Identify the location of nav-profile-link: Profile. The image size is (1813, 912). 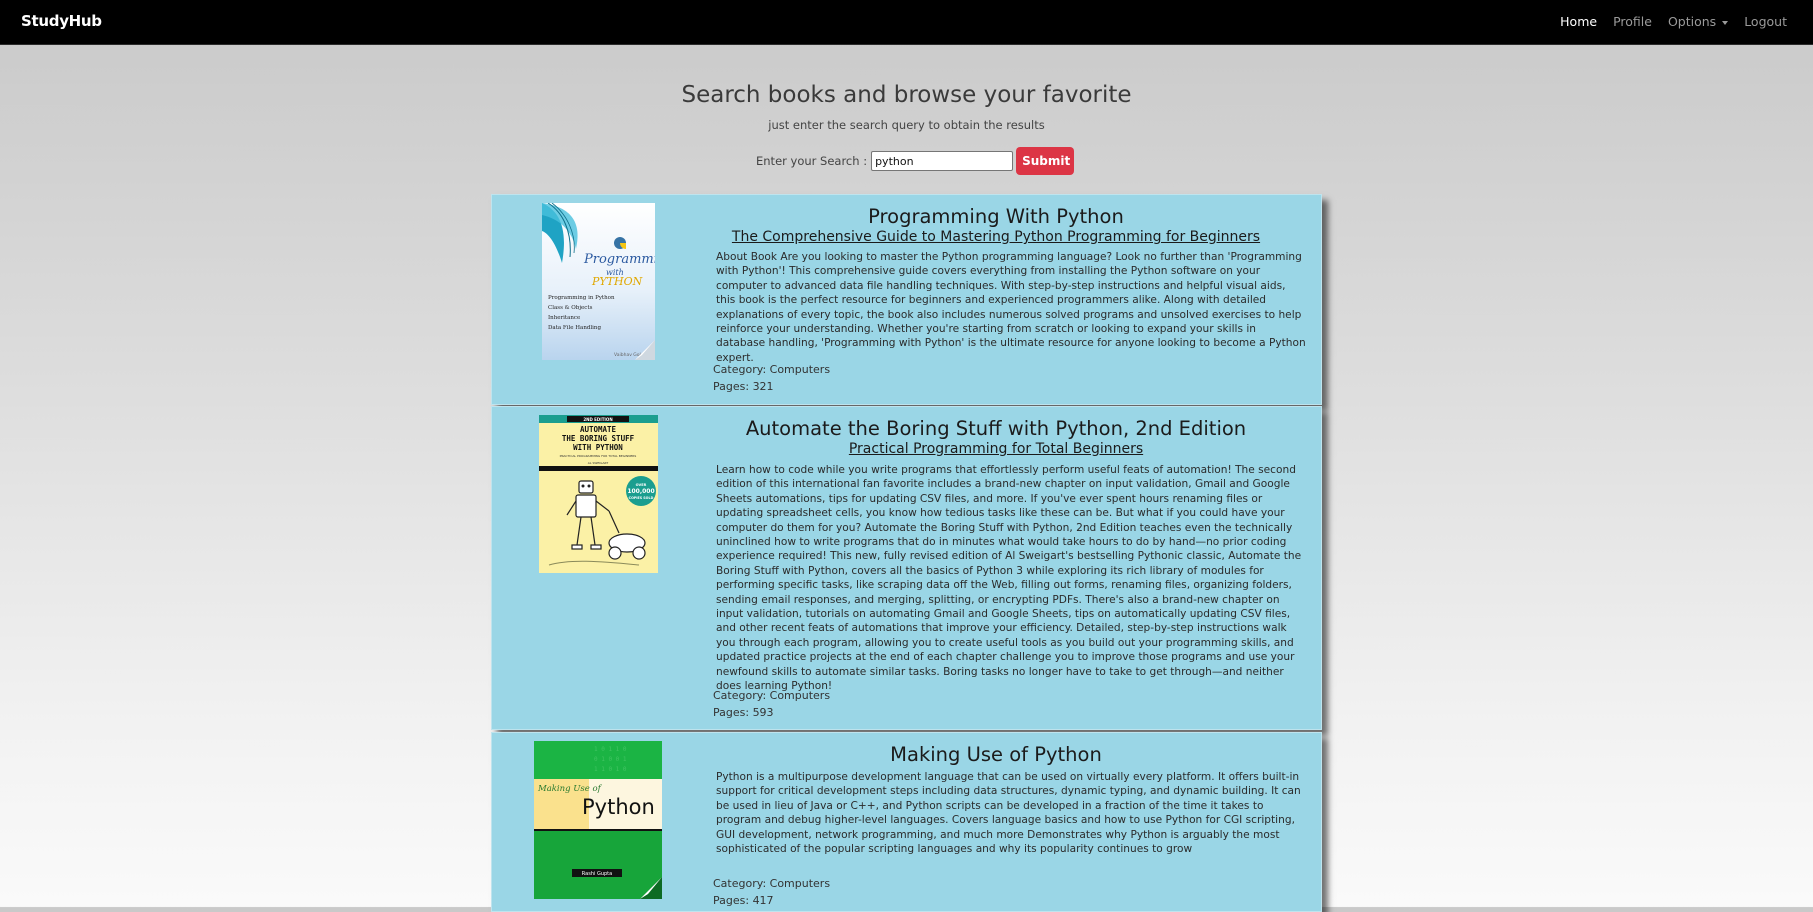
(1632, 21).